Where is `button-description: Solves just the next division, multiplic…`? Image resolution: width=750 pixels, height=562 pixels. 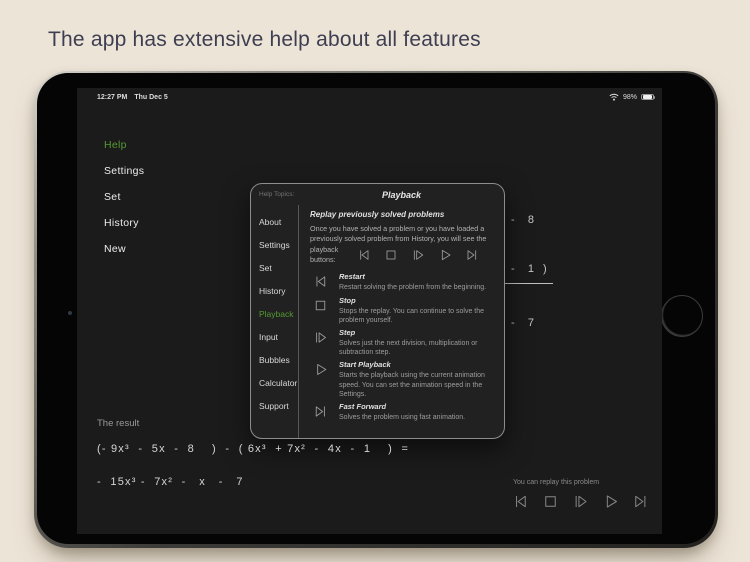 button-description: Solves just the next division, multiplic… is located at coordinates (408, 348).